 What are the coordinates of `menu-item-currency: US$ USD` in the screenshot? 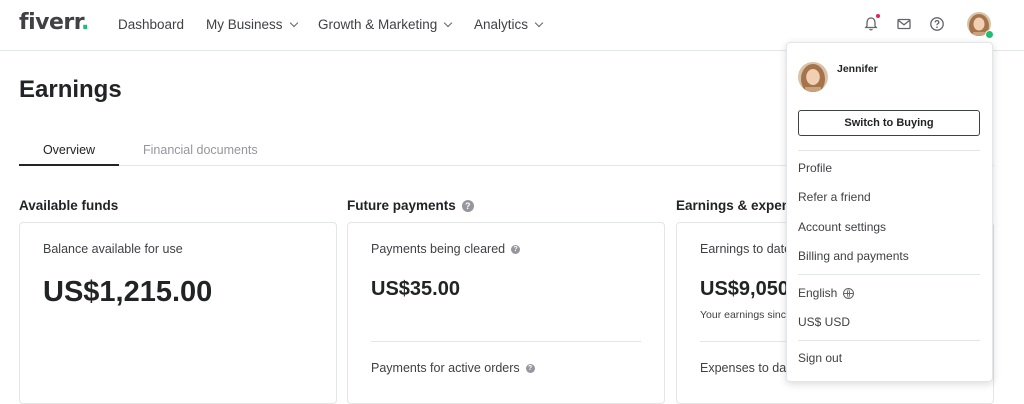 It's located at (824, 322).